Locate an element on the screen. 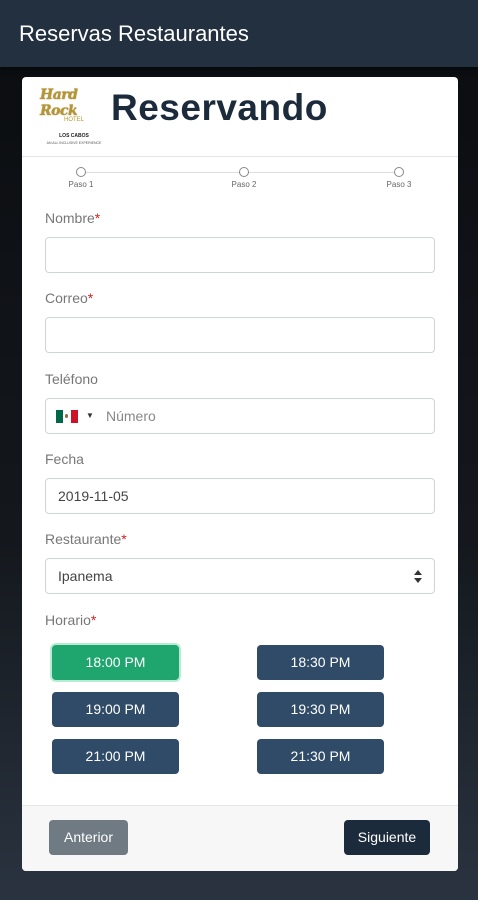 The height and width of the screenshot is (900, 478). nombre-input is located at coordinates (240, 255).